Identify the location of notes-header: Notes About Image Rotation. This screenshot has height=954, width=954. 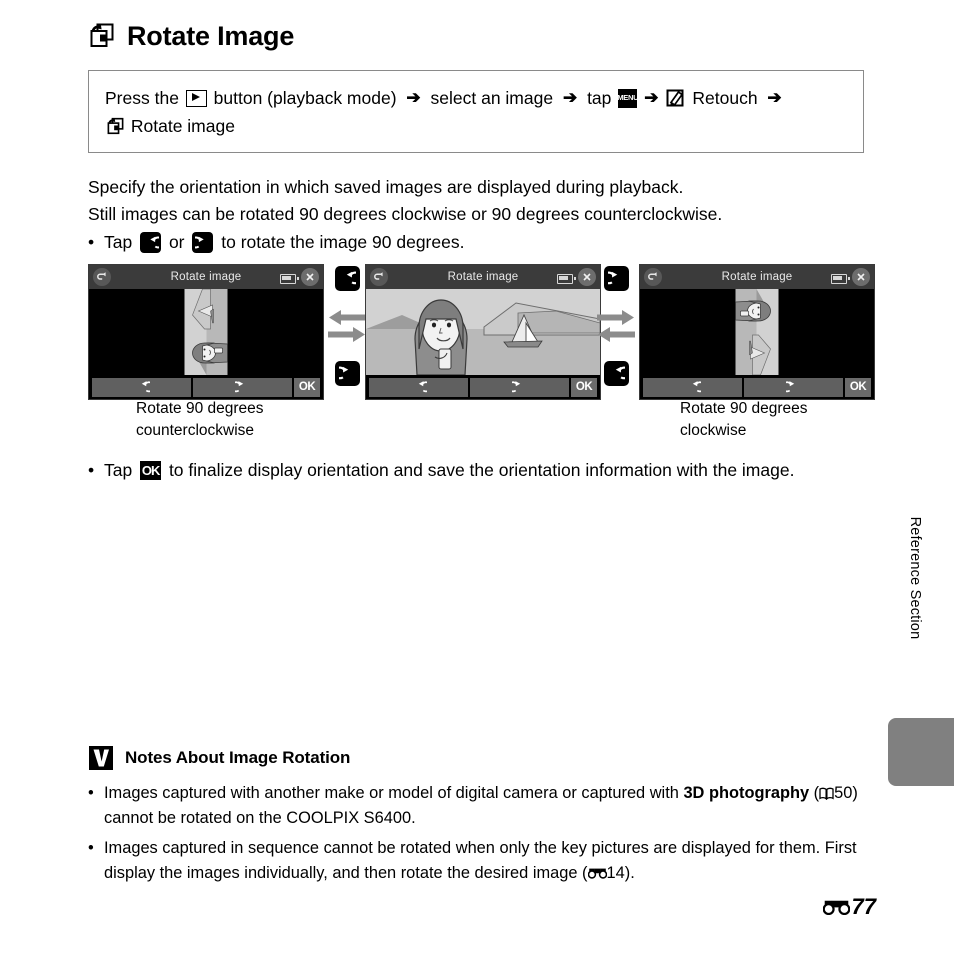
(483, 758).